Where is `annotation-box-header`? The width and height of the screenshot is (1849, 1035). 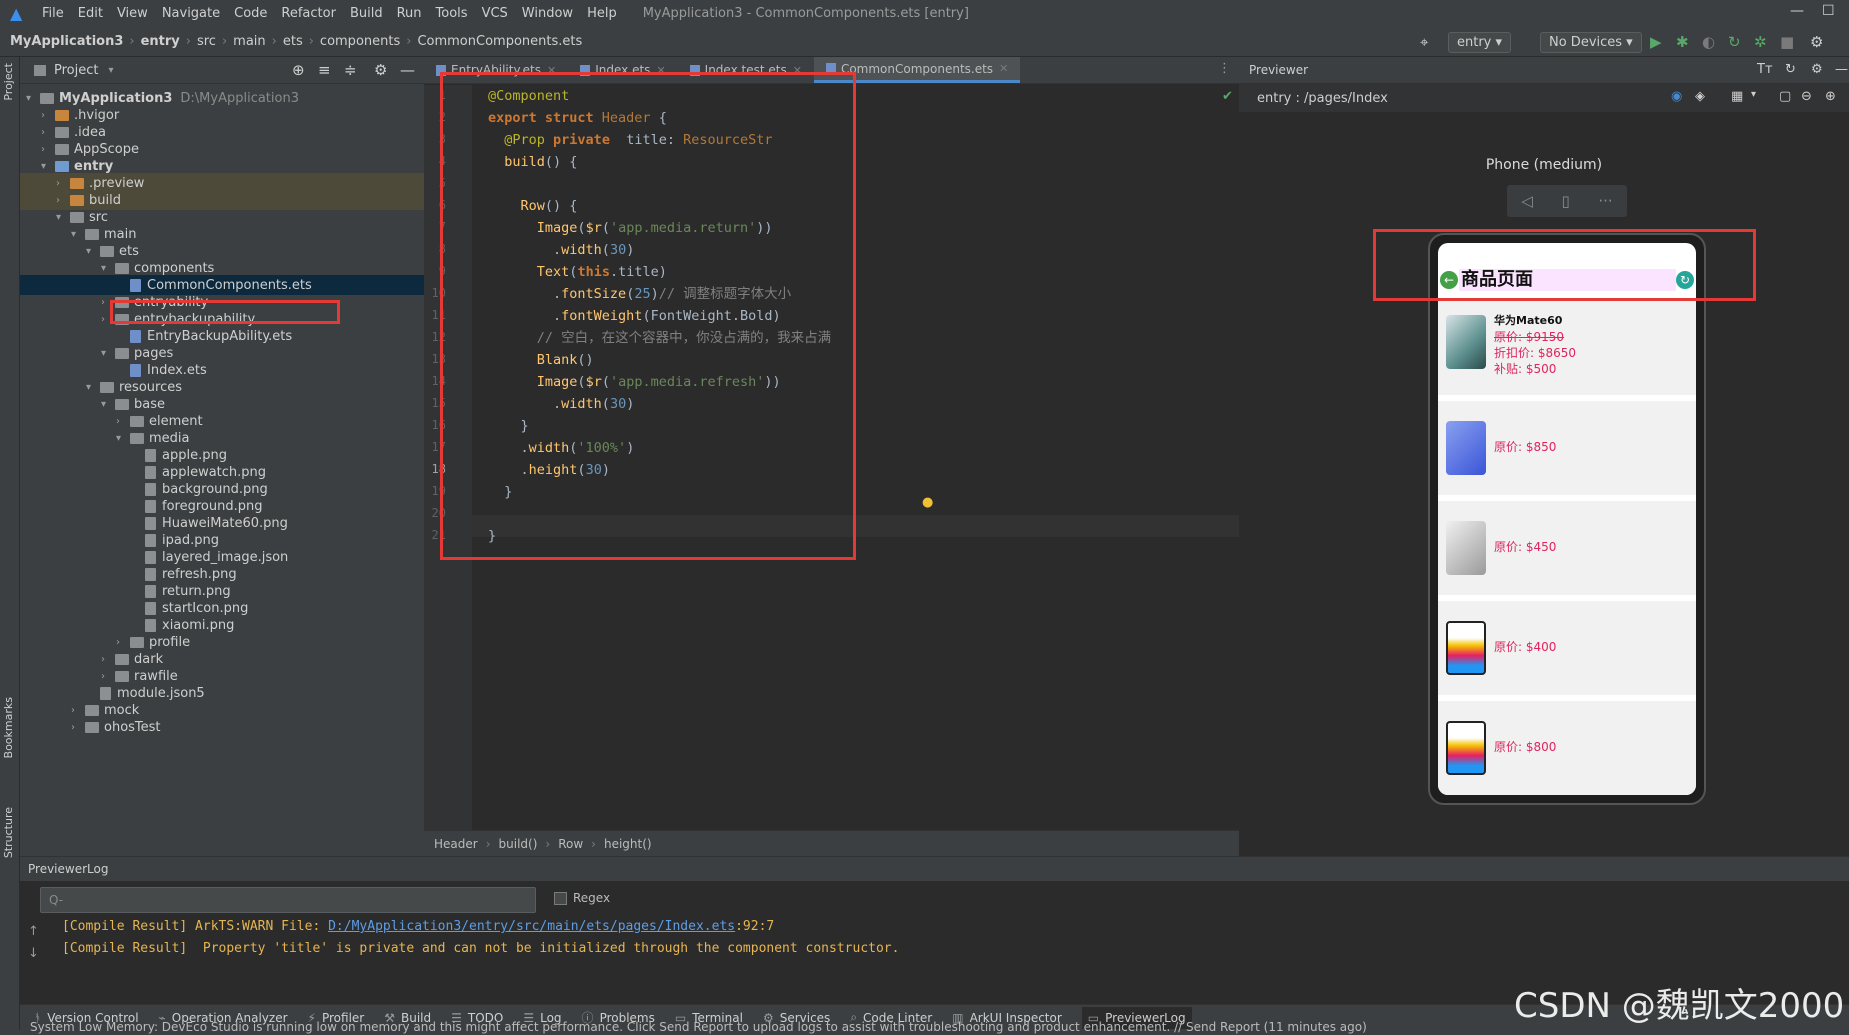 annotation-box-header is located at coordinates (1564, 265).